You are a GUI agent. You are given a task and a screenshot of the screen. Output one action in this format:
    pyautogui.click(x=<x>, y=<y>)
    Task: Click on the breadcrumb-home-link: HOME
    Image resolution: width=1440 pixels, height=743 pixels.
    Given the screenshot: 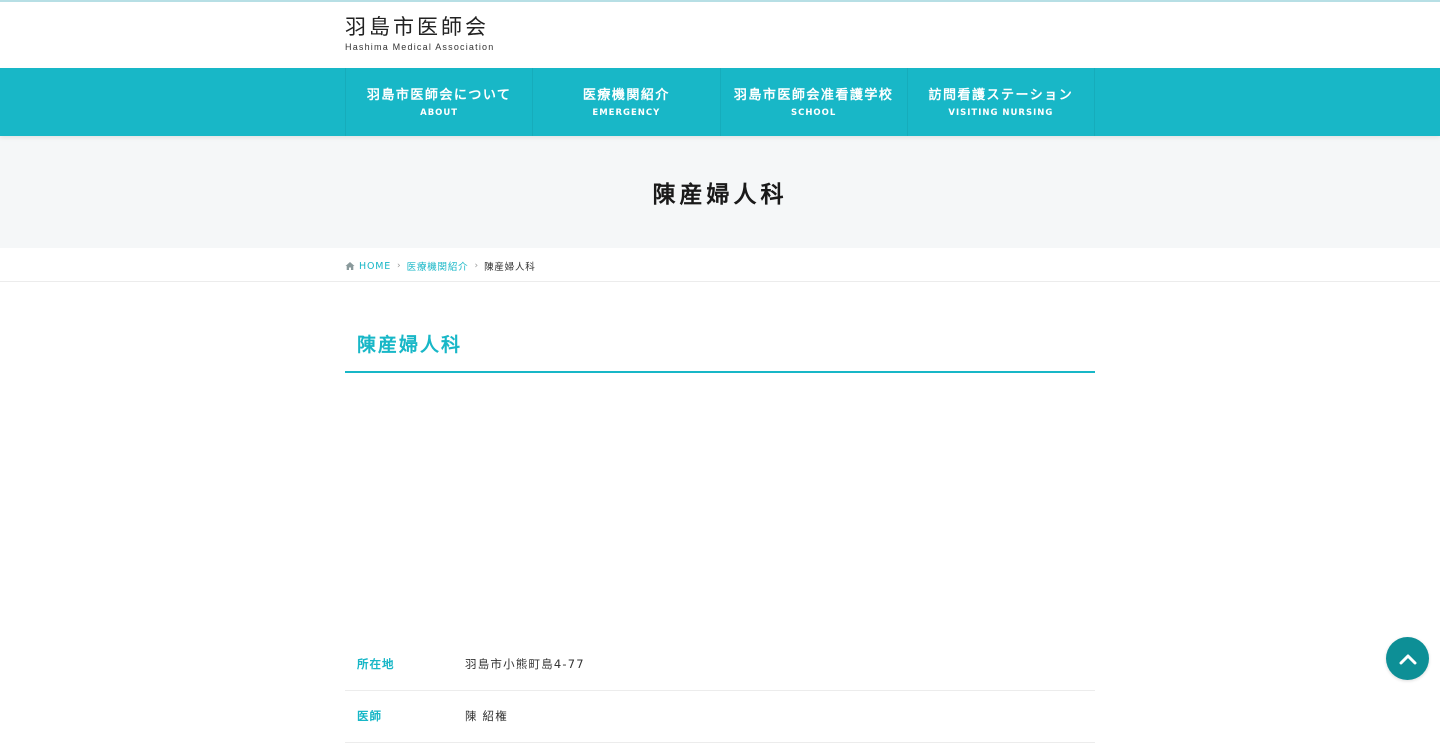 What is the action you would take?
    pyautogui.click(x=375, y=266)
    